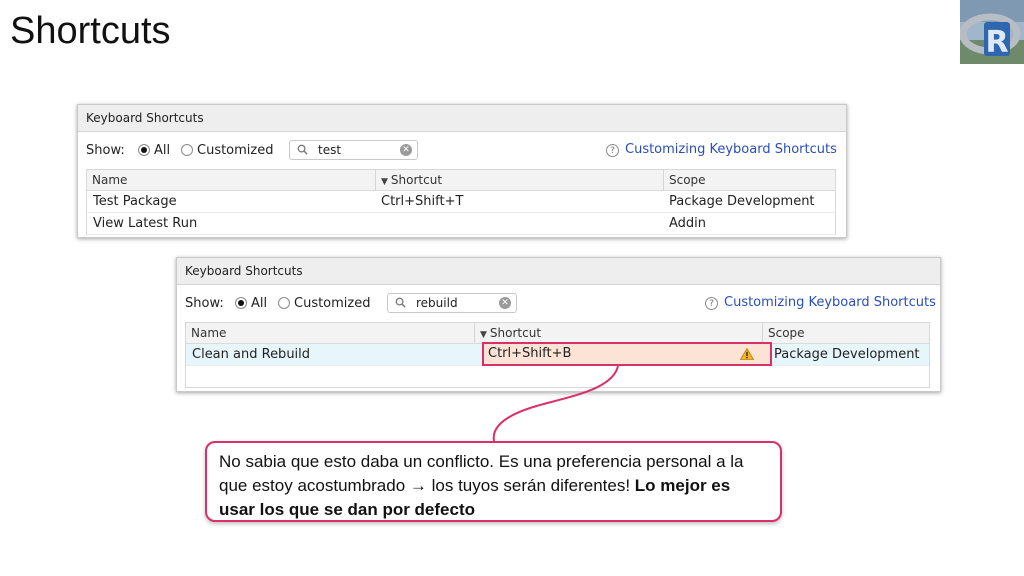 The width and height of the screenshot is (1024, 576). I want to click on cell-name: Clean and Rebuild, so click(251, 354).